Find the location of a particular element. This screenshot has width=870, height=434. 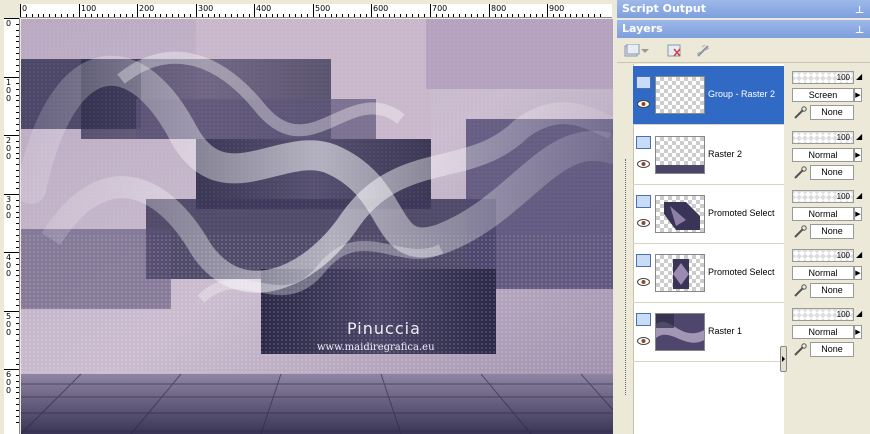

layer-row-group-raster-2: Group - Raster 2 is located at coordinates (708, 95).